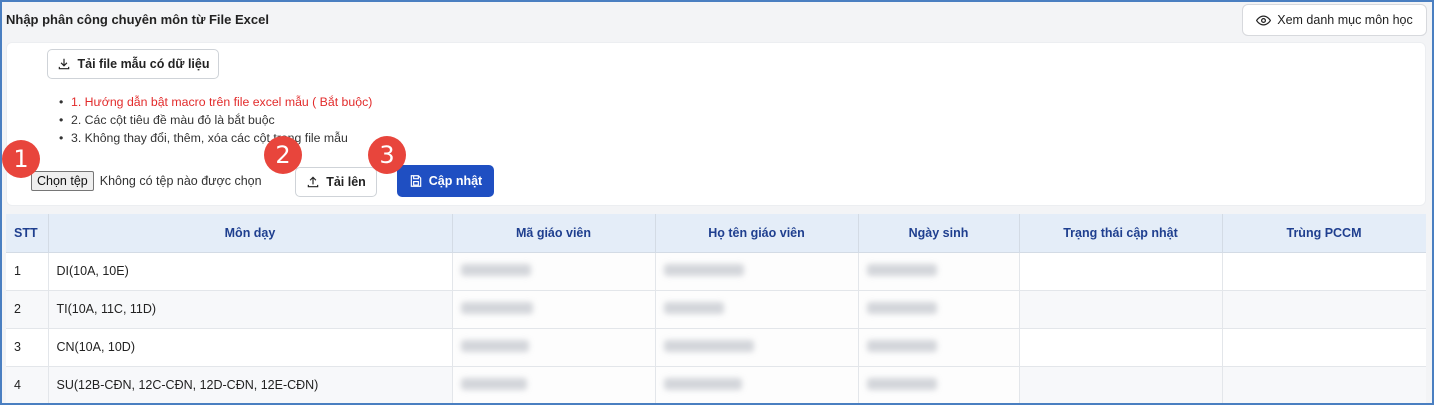 The image size is (1434, 405). Describe the element at coordinates (554, 233) in the screenshot. I see `column-header-teacher-id: Mã giáo viên` at that location.